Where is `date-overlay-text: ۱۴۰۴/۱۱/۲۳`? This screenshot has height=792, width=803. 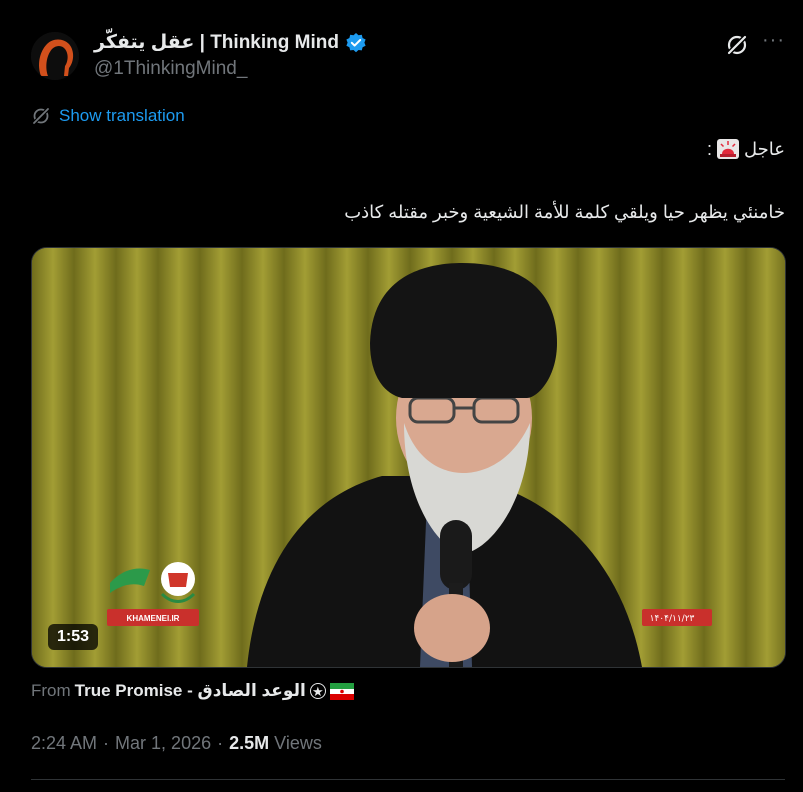
date-overlay-text: ۱۴۰۴/۱۱/۲۳ is located at coordinates (672, 619).